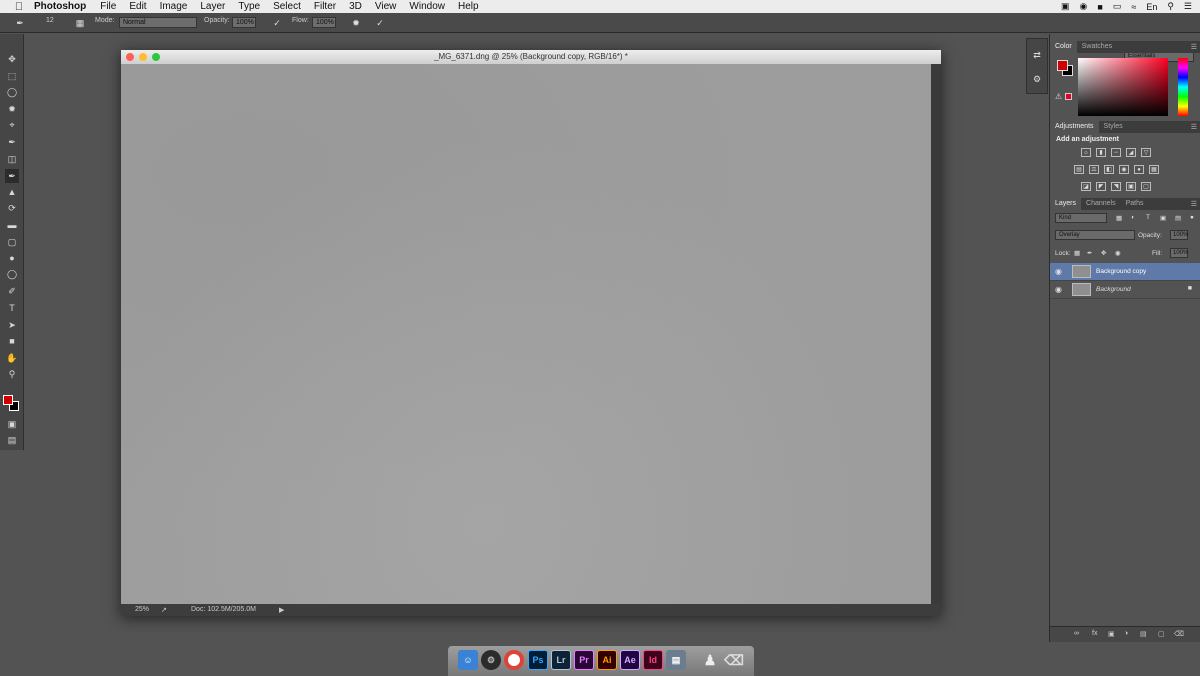 The height and width of the screenshot is (676, 1200). Describe the element at coordinates (12, 358) in the screenshot. I see `hand-tool-icon: ✋` at that location.